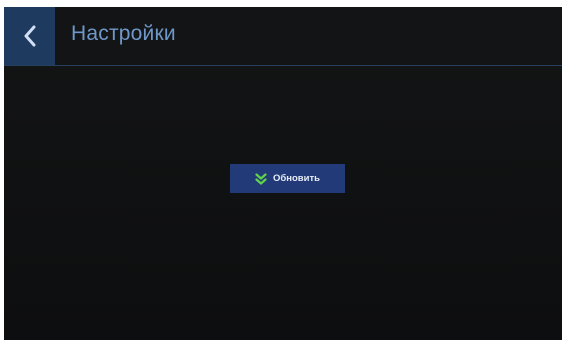 The height and width of the screenshot is (344, 568). I want to click on page-title: Настройки, so click(123, 33).